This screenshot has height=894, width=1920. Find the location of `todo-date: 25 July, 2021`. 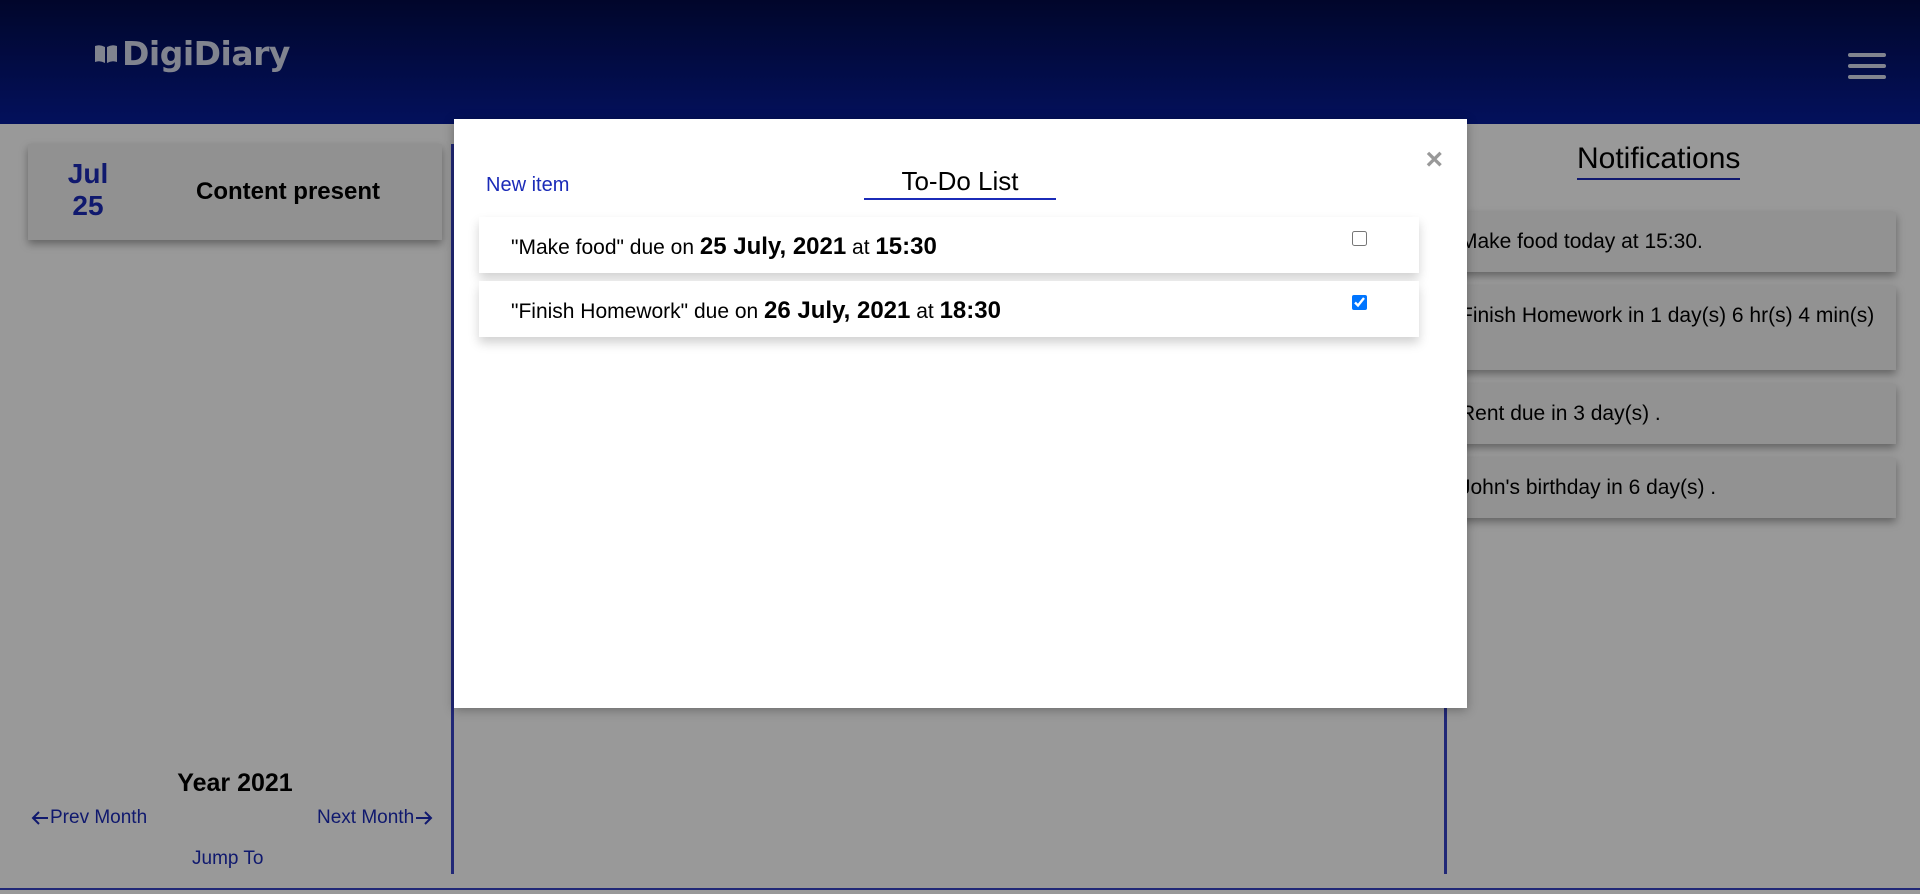

todo-date: 25 July, 2021 is located at coordinates (773, 246).